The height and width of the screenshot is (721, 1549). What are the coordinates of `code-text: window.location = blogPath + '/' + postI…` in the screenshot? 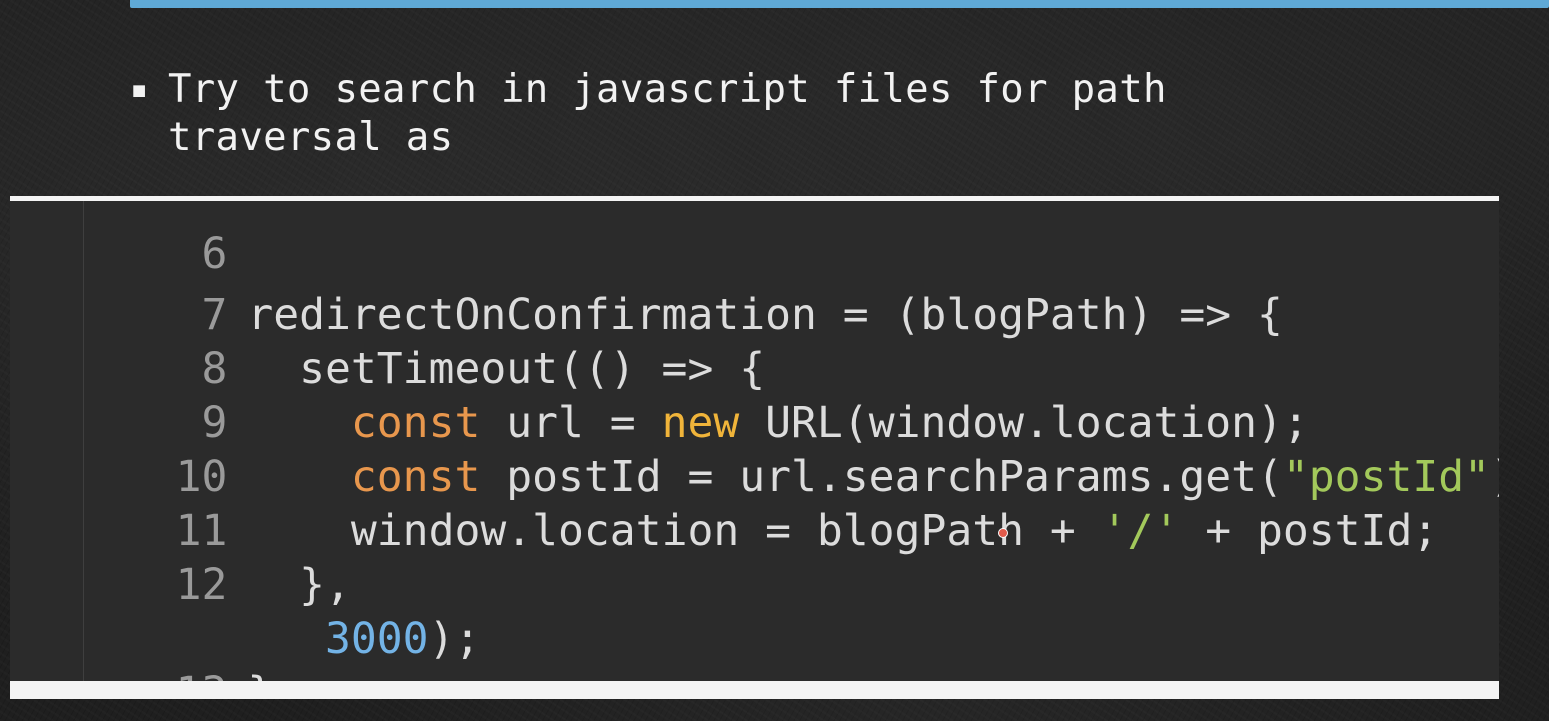 It's located at (837, 531).